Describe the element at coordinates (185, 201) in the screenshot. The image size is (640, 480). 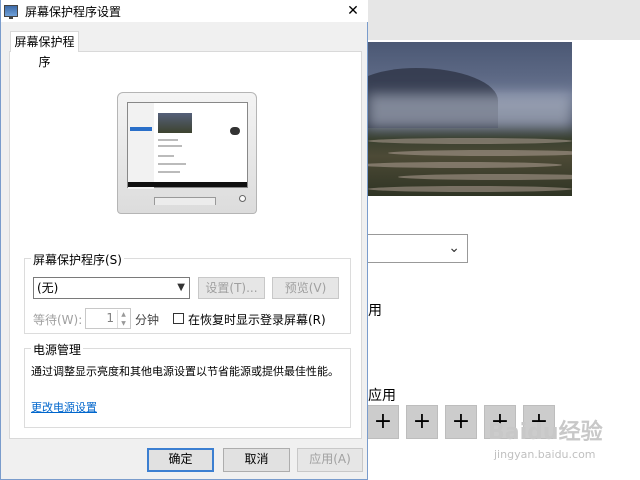
I see `monitor-stand` at that location.